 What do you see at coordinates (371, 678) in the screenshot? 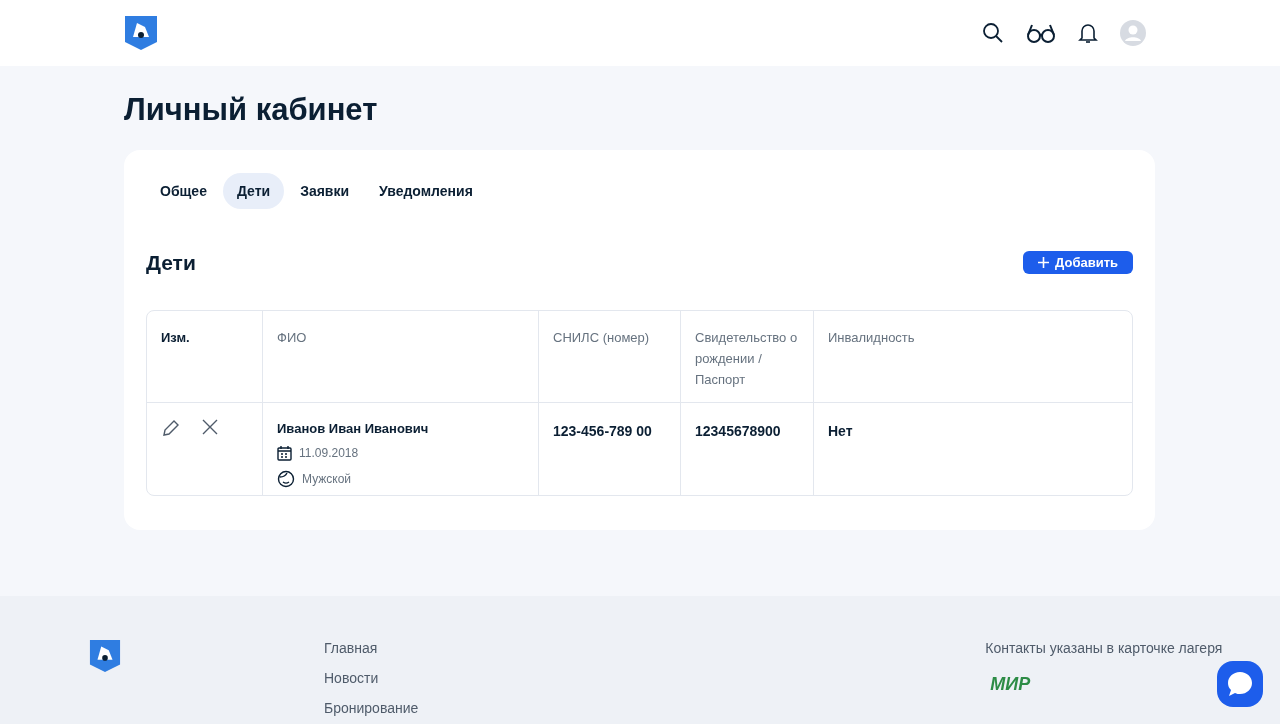
I see `footer-link: Новости` at bounding box center [371, 678].